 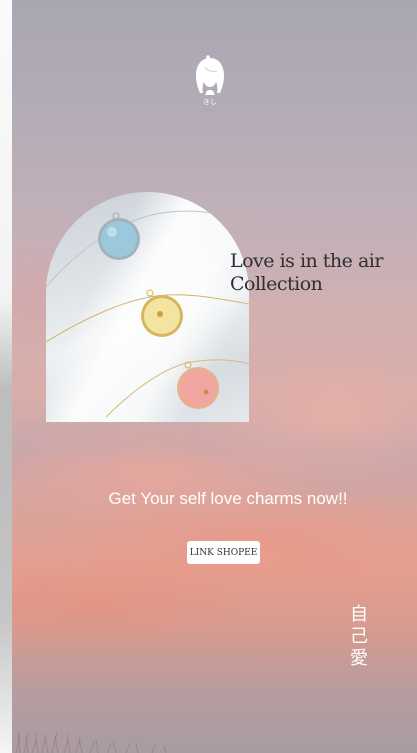 What do you see at coordinates (359, 658) in the screenshot?
I see `kanji-char: 愛` at bounding box center [359, 658].